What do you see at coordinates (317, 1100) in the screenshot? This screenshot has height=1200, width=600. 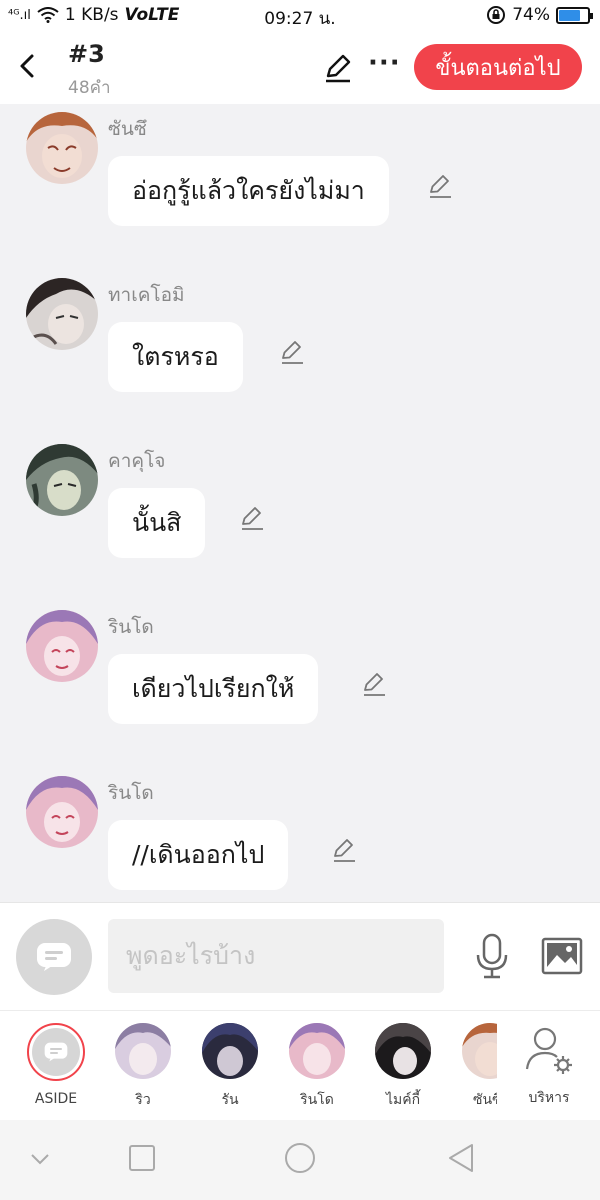 I see `character-name: รินโด` at bounding box center [317, 1100].